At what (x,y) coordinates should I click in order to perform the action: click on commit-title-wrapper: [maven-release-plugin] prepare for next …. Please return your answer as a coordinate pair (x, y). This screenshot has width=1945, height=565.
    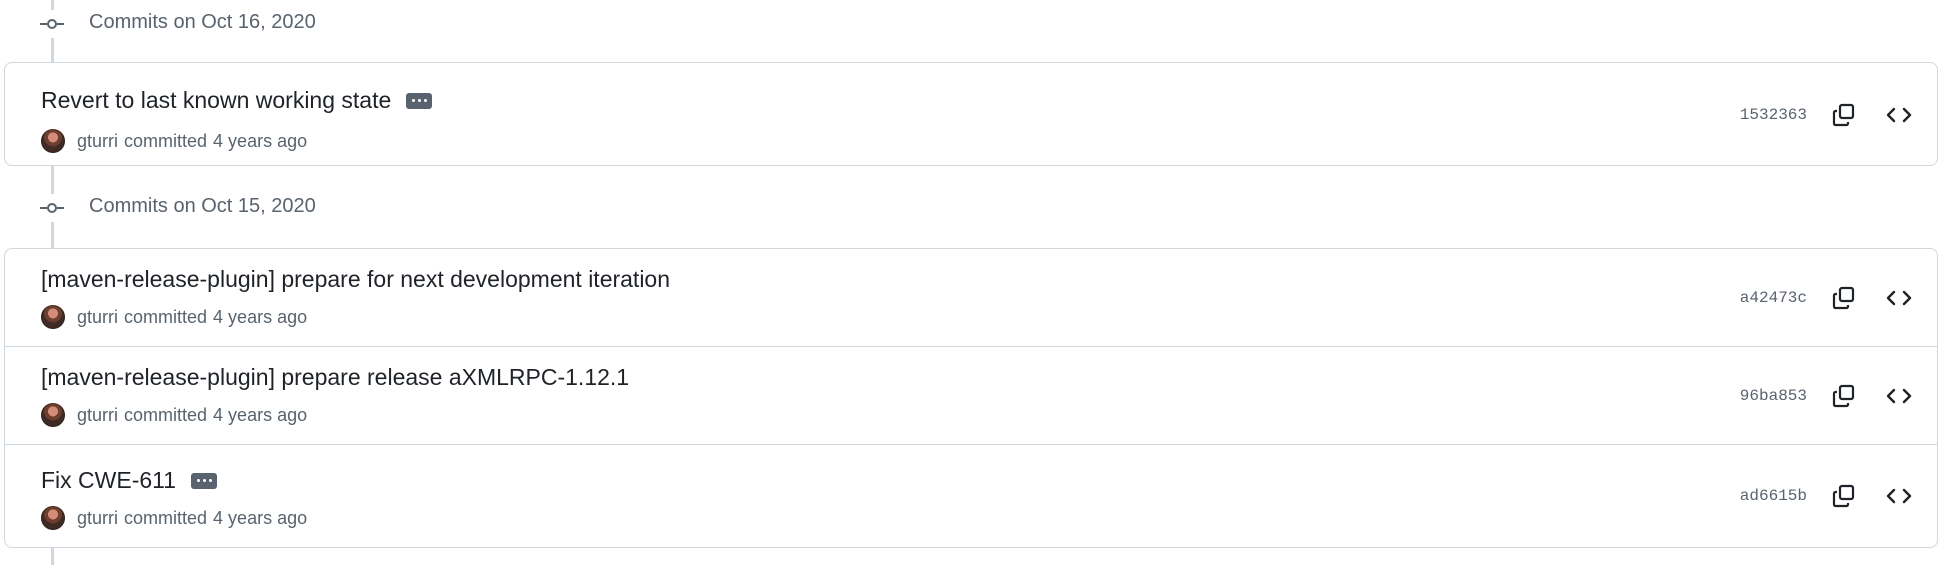
    Looking at the image, I should click on (355, 279).